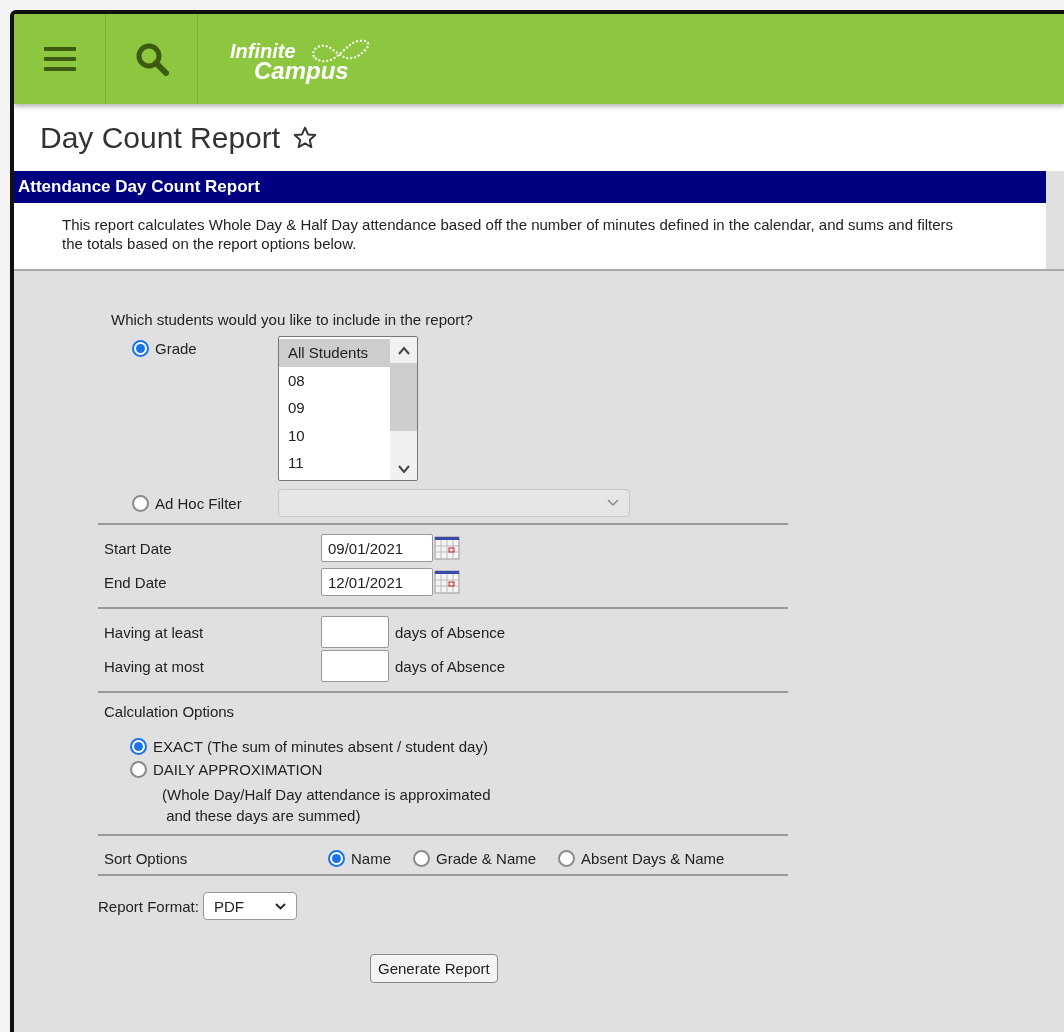 Image resolution: width=1064 pixels, height=1032 pixels. What do you see at coordinates (530, 187) in the screenshot?
I see `section-header: Attendance Day Count Report` at bounding box center [530, 187].